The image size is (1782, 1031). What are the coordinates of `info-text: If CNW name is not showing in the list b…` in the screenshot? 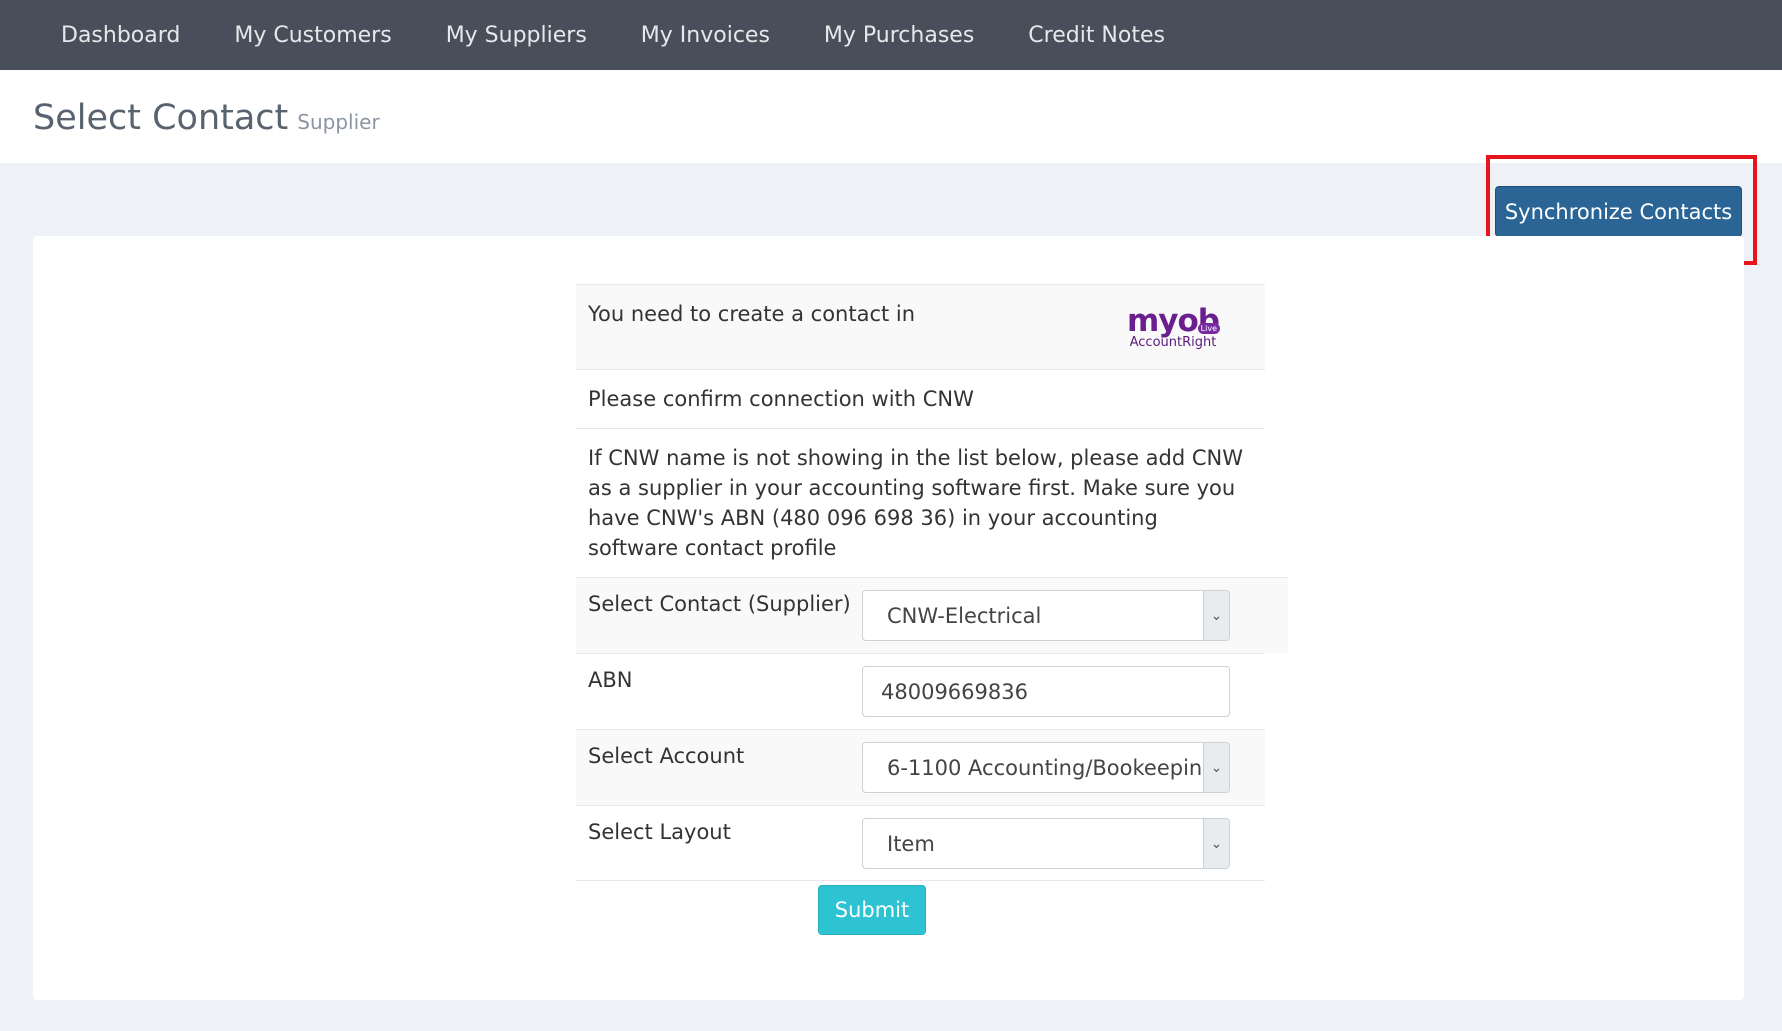 It's located at (916, 503).